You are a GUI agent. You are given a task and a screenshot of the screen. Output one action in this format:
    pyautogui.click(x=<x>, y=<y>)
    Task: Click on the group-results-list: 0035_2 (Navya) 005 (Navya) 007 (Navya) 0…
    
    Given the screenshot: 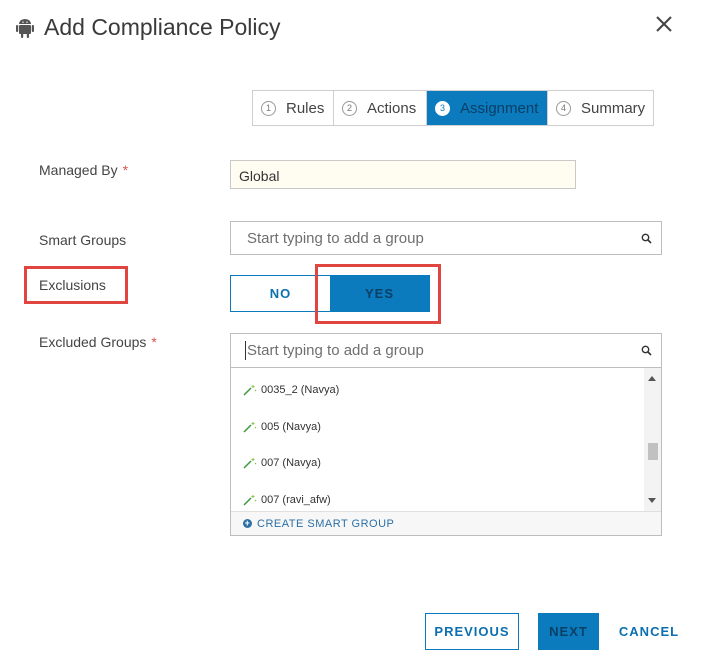 What is the action you would take?
    pyautogui.click(x=437, y=439)
    